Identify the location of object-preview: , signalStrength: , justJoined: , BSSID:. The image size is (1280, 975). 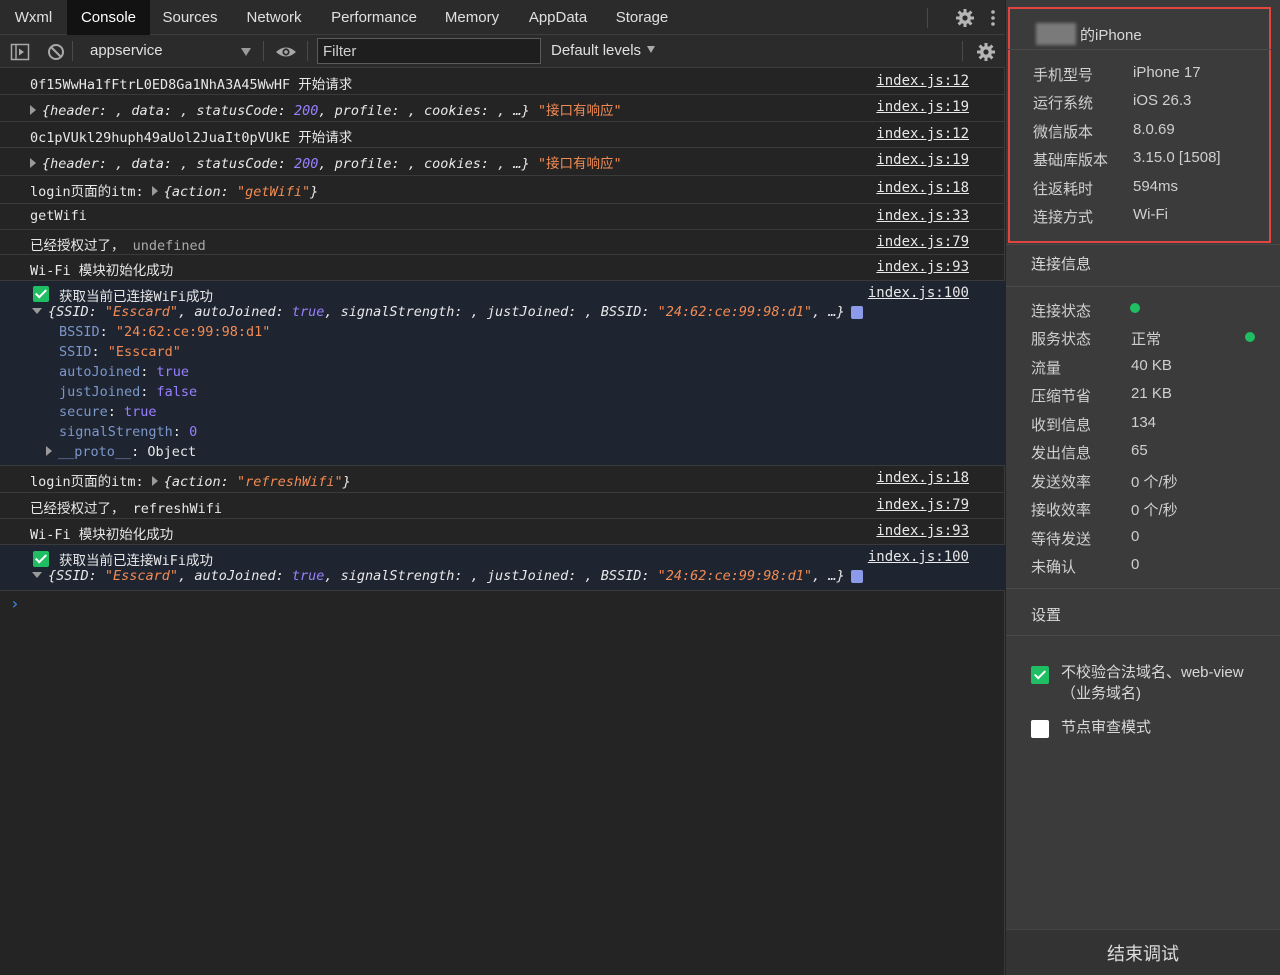
(491, 312).